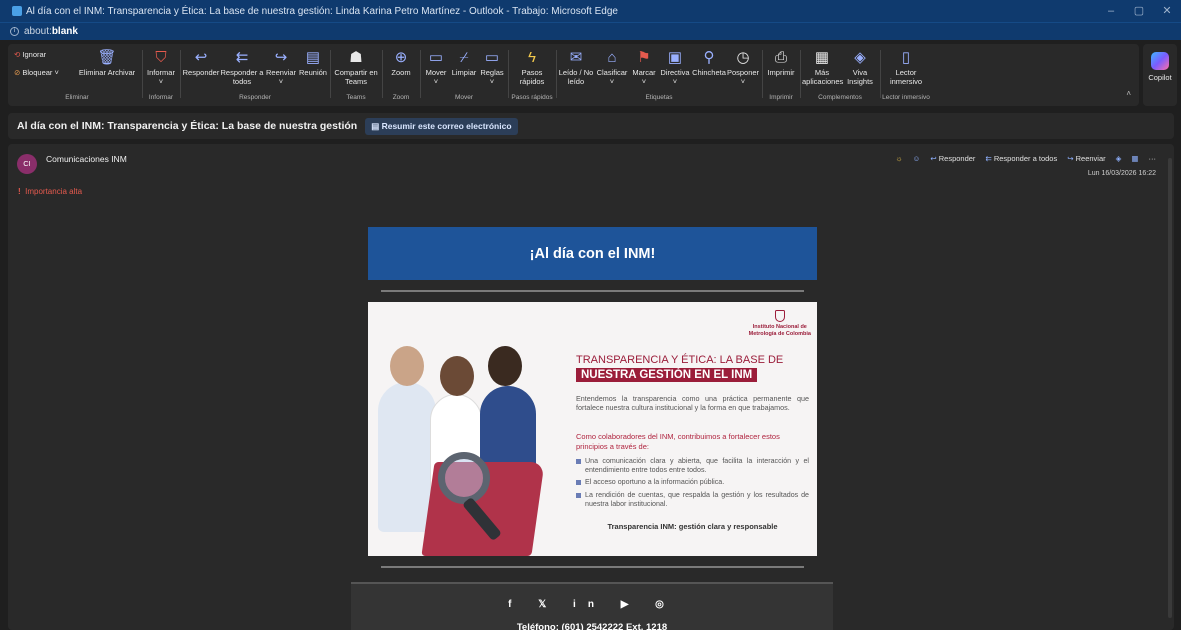  What do you see at coordinates (743, 57) in the screenshot?
I see `clock-icon: ◷` at bounding box center [743, 57].